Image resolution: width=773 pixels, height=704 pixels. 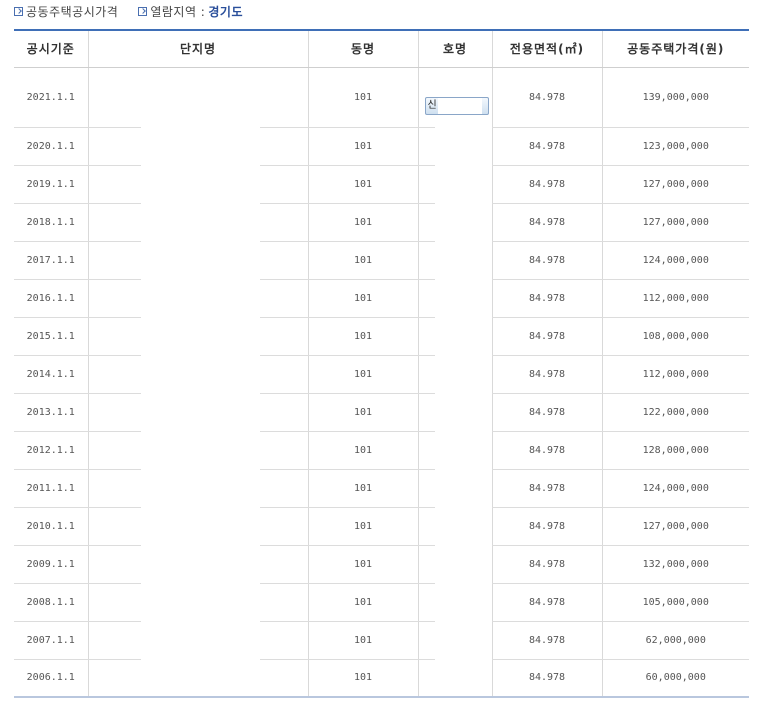 I want to click on cell-date: 2018.1.1, so click(x=51, y=222).